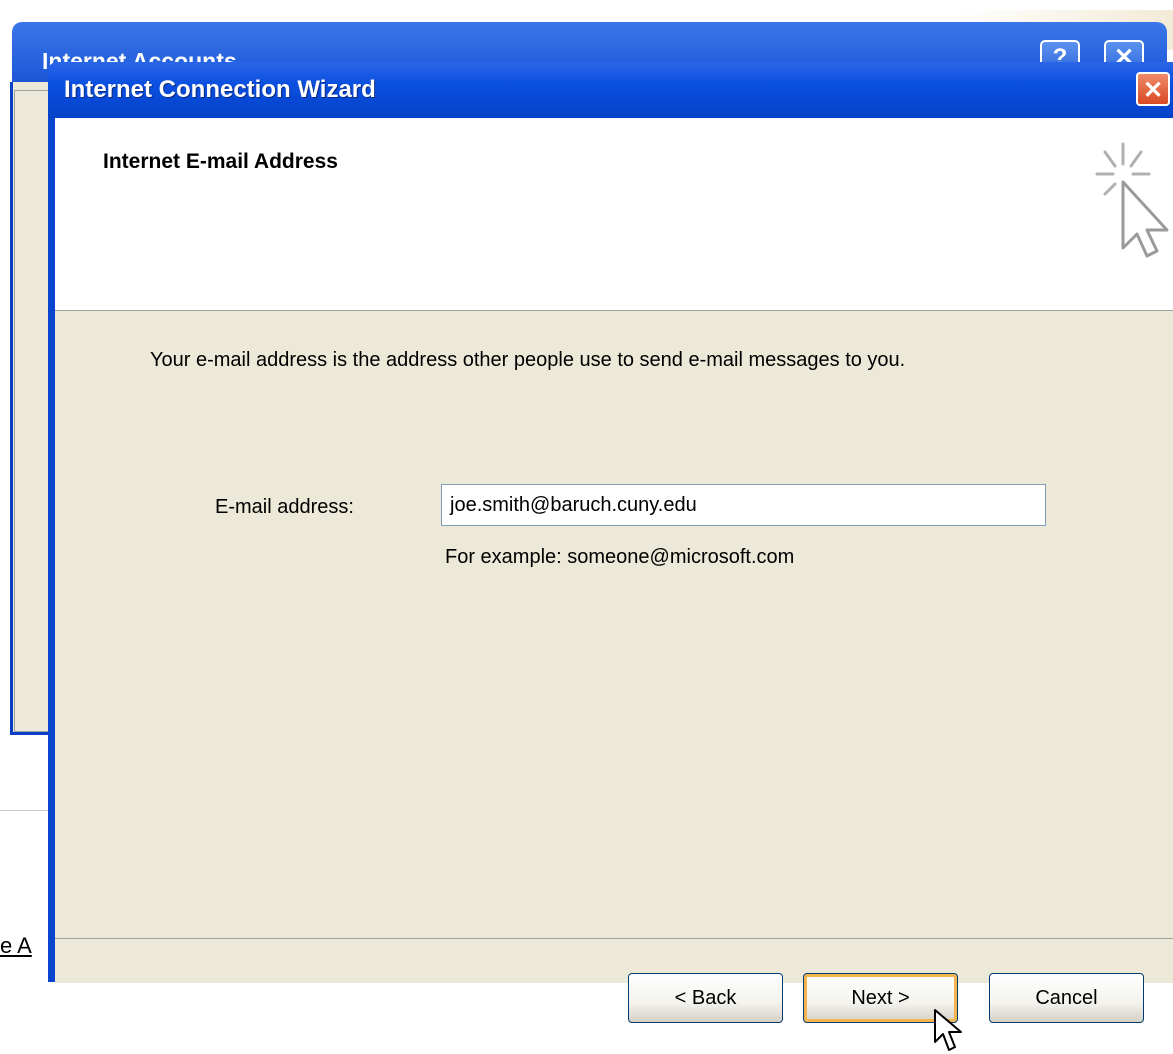  I want to click on wizard-footer: < Back Next > Cancel, so click(614, 994).